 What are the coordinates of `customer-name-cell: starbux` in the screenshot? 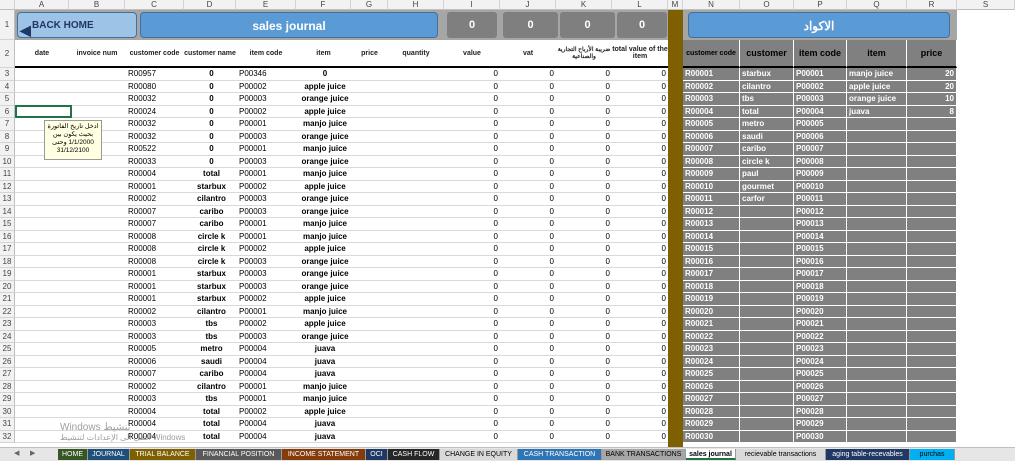 It's located at (211, 299).